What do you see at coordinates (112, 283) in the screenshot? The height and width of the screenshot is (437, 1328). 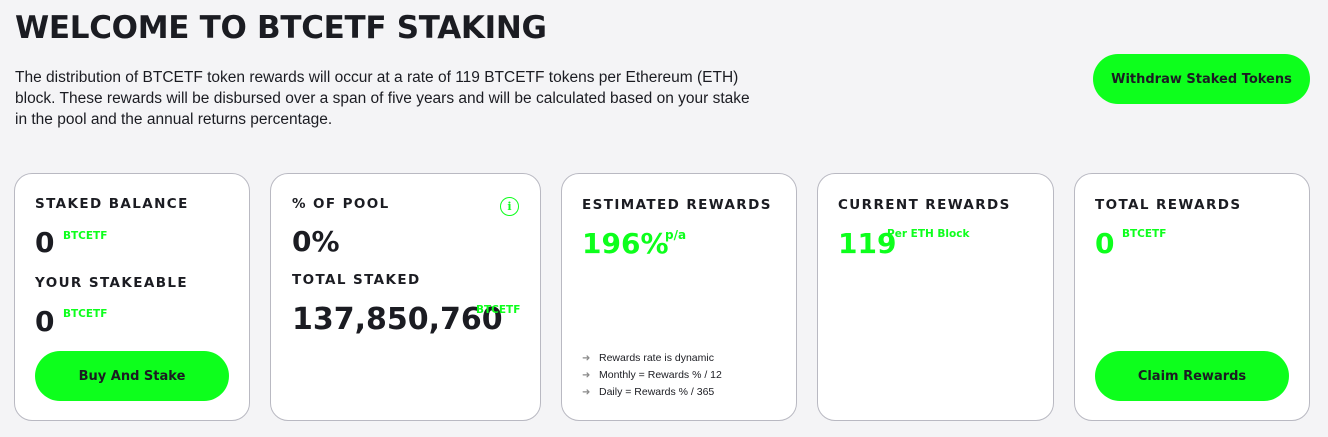 I see `stakeable-label: YOUR STAKEABLE` at bounding box center [112, 283].